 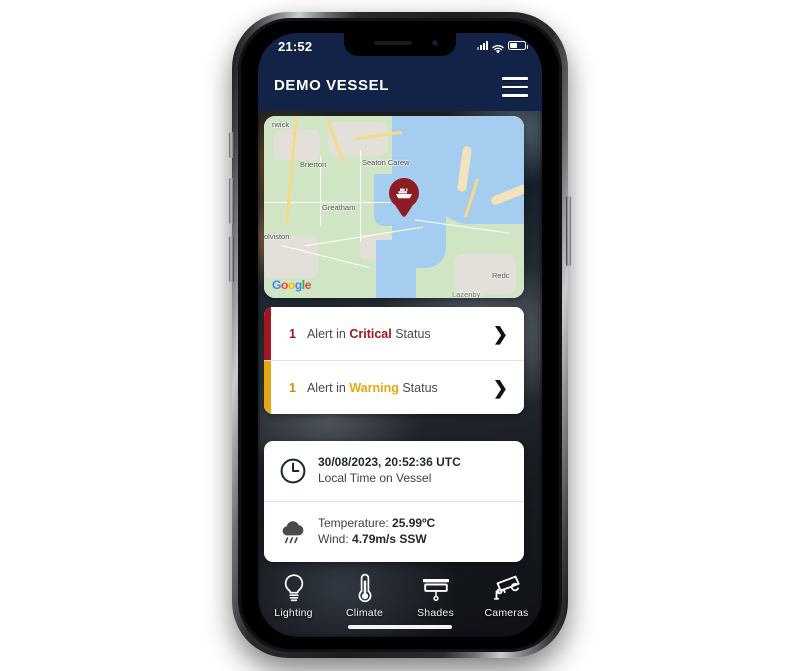 What do you see at coordinates (386, 162) in the screenshot?
I see `map-label: Seaton Carew` at bounding box center [386, 162].